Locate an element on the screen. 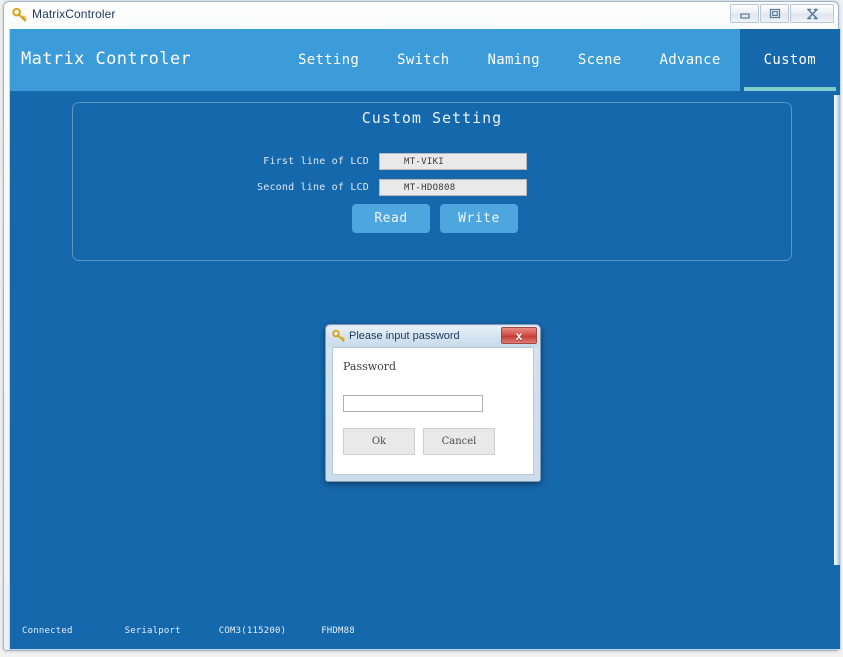 The image size is (843, 657). tab-custom-label: Custom is located at coordinates (789, 60).